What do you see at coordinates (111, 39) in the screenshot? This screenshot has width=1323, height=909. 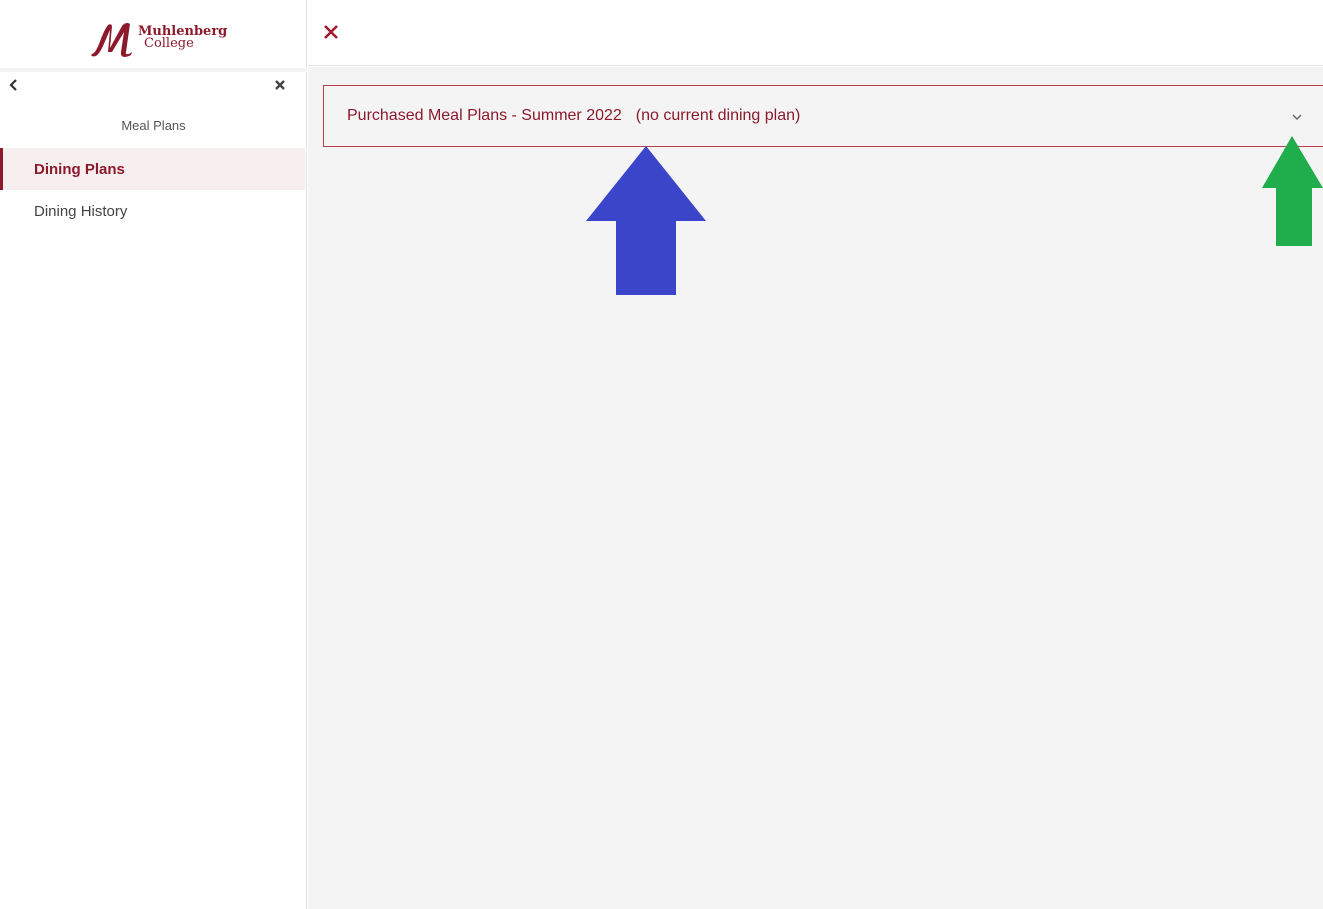 I see `muhlenberg-m-logo-icon` at bounding box center [111, 39].